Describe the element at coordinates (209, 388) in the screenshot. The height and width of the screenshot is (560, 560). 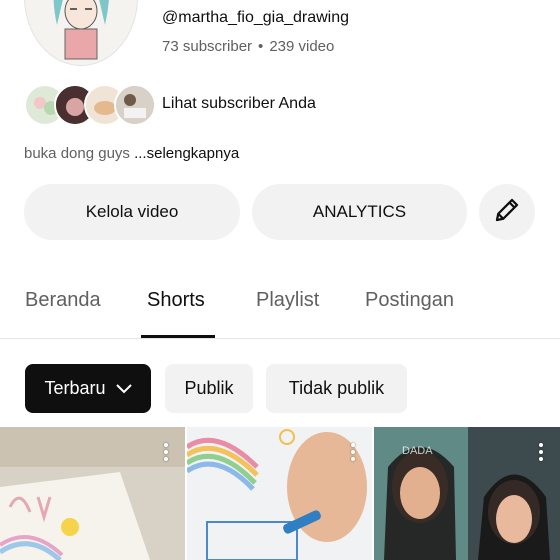
I see `filter-publik: Publik` at that location.